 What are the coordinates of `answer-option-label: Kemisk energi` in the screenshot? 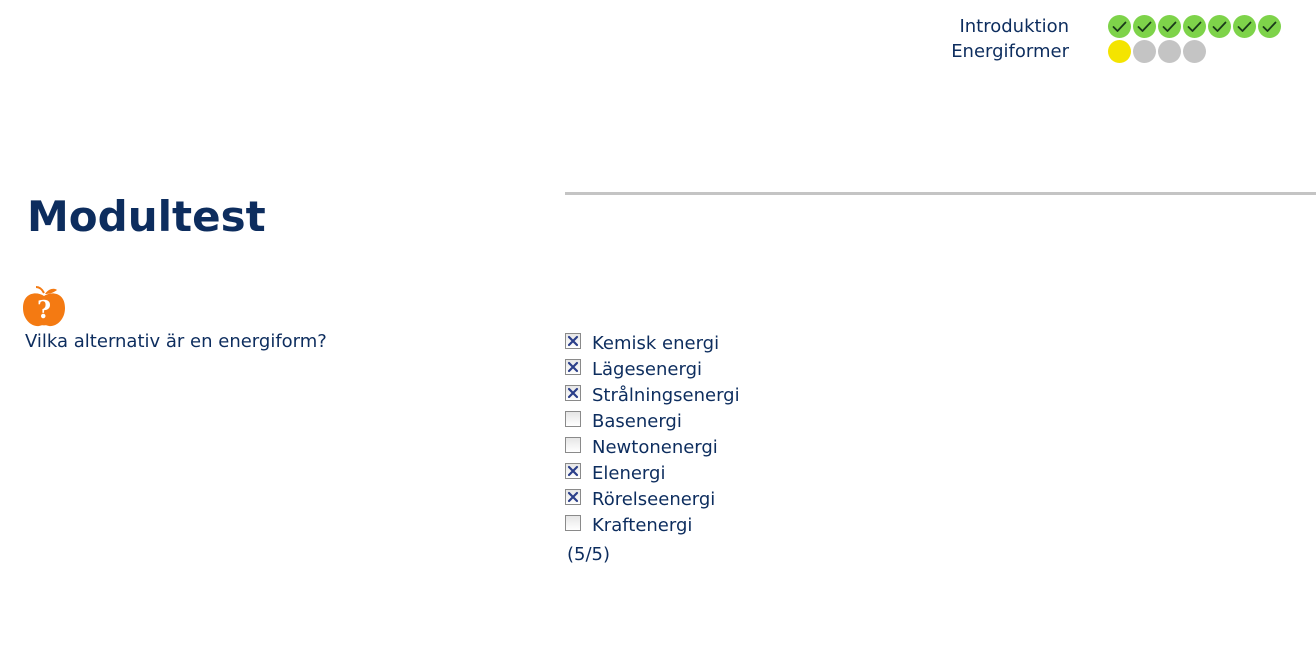 It's located at (656, 343).